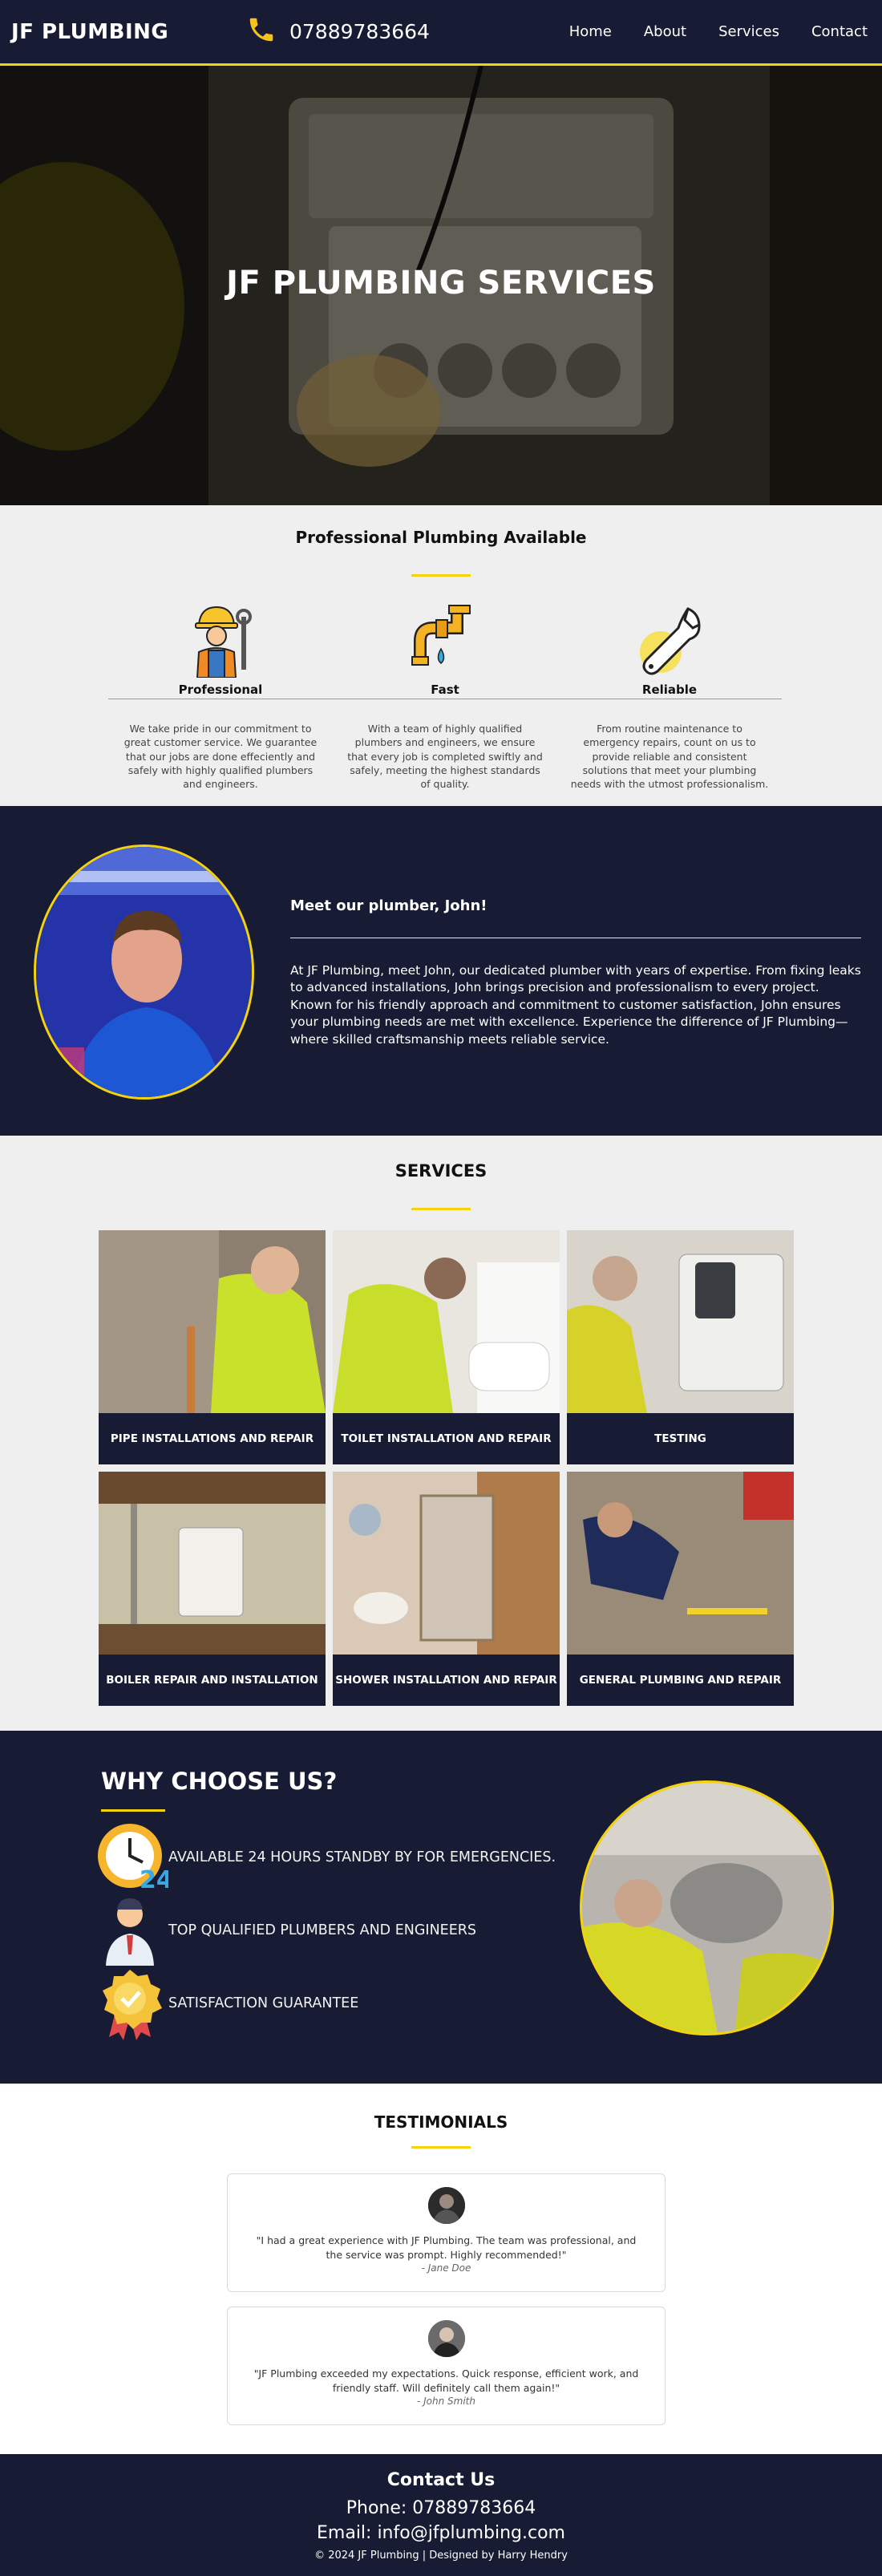  Describe the element at coordinates (359, 31) in the screenshot. I see `header-phone-number: 07889783664` at that location.